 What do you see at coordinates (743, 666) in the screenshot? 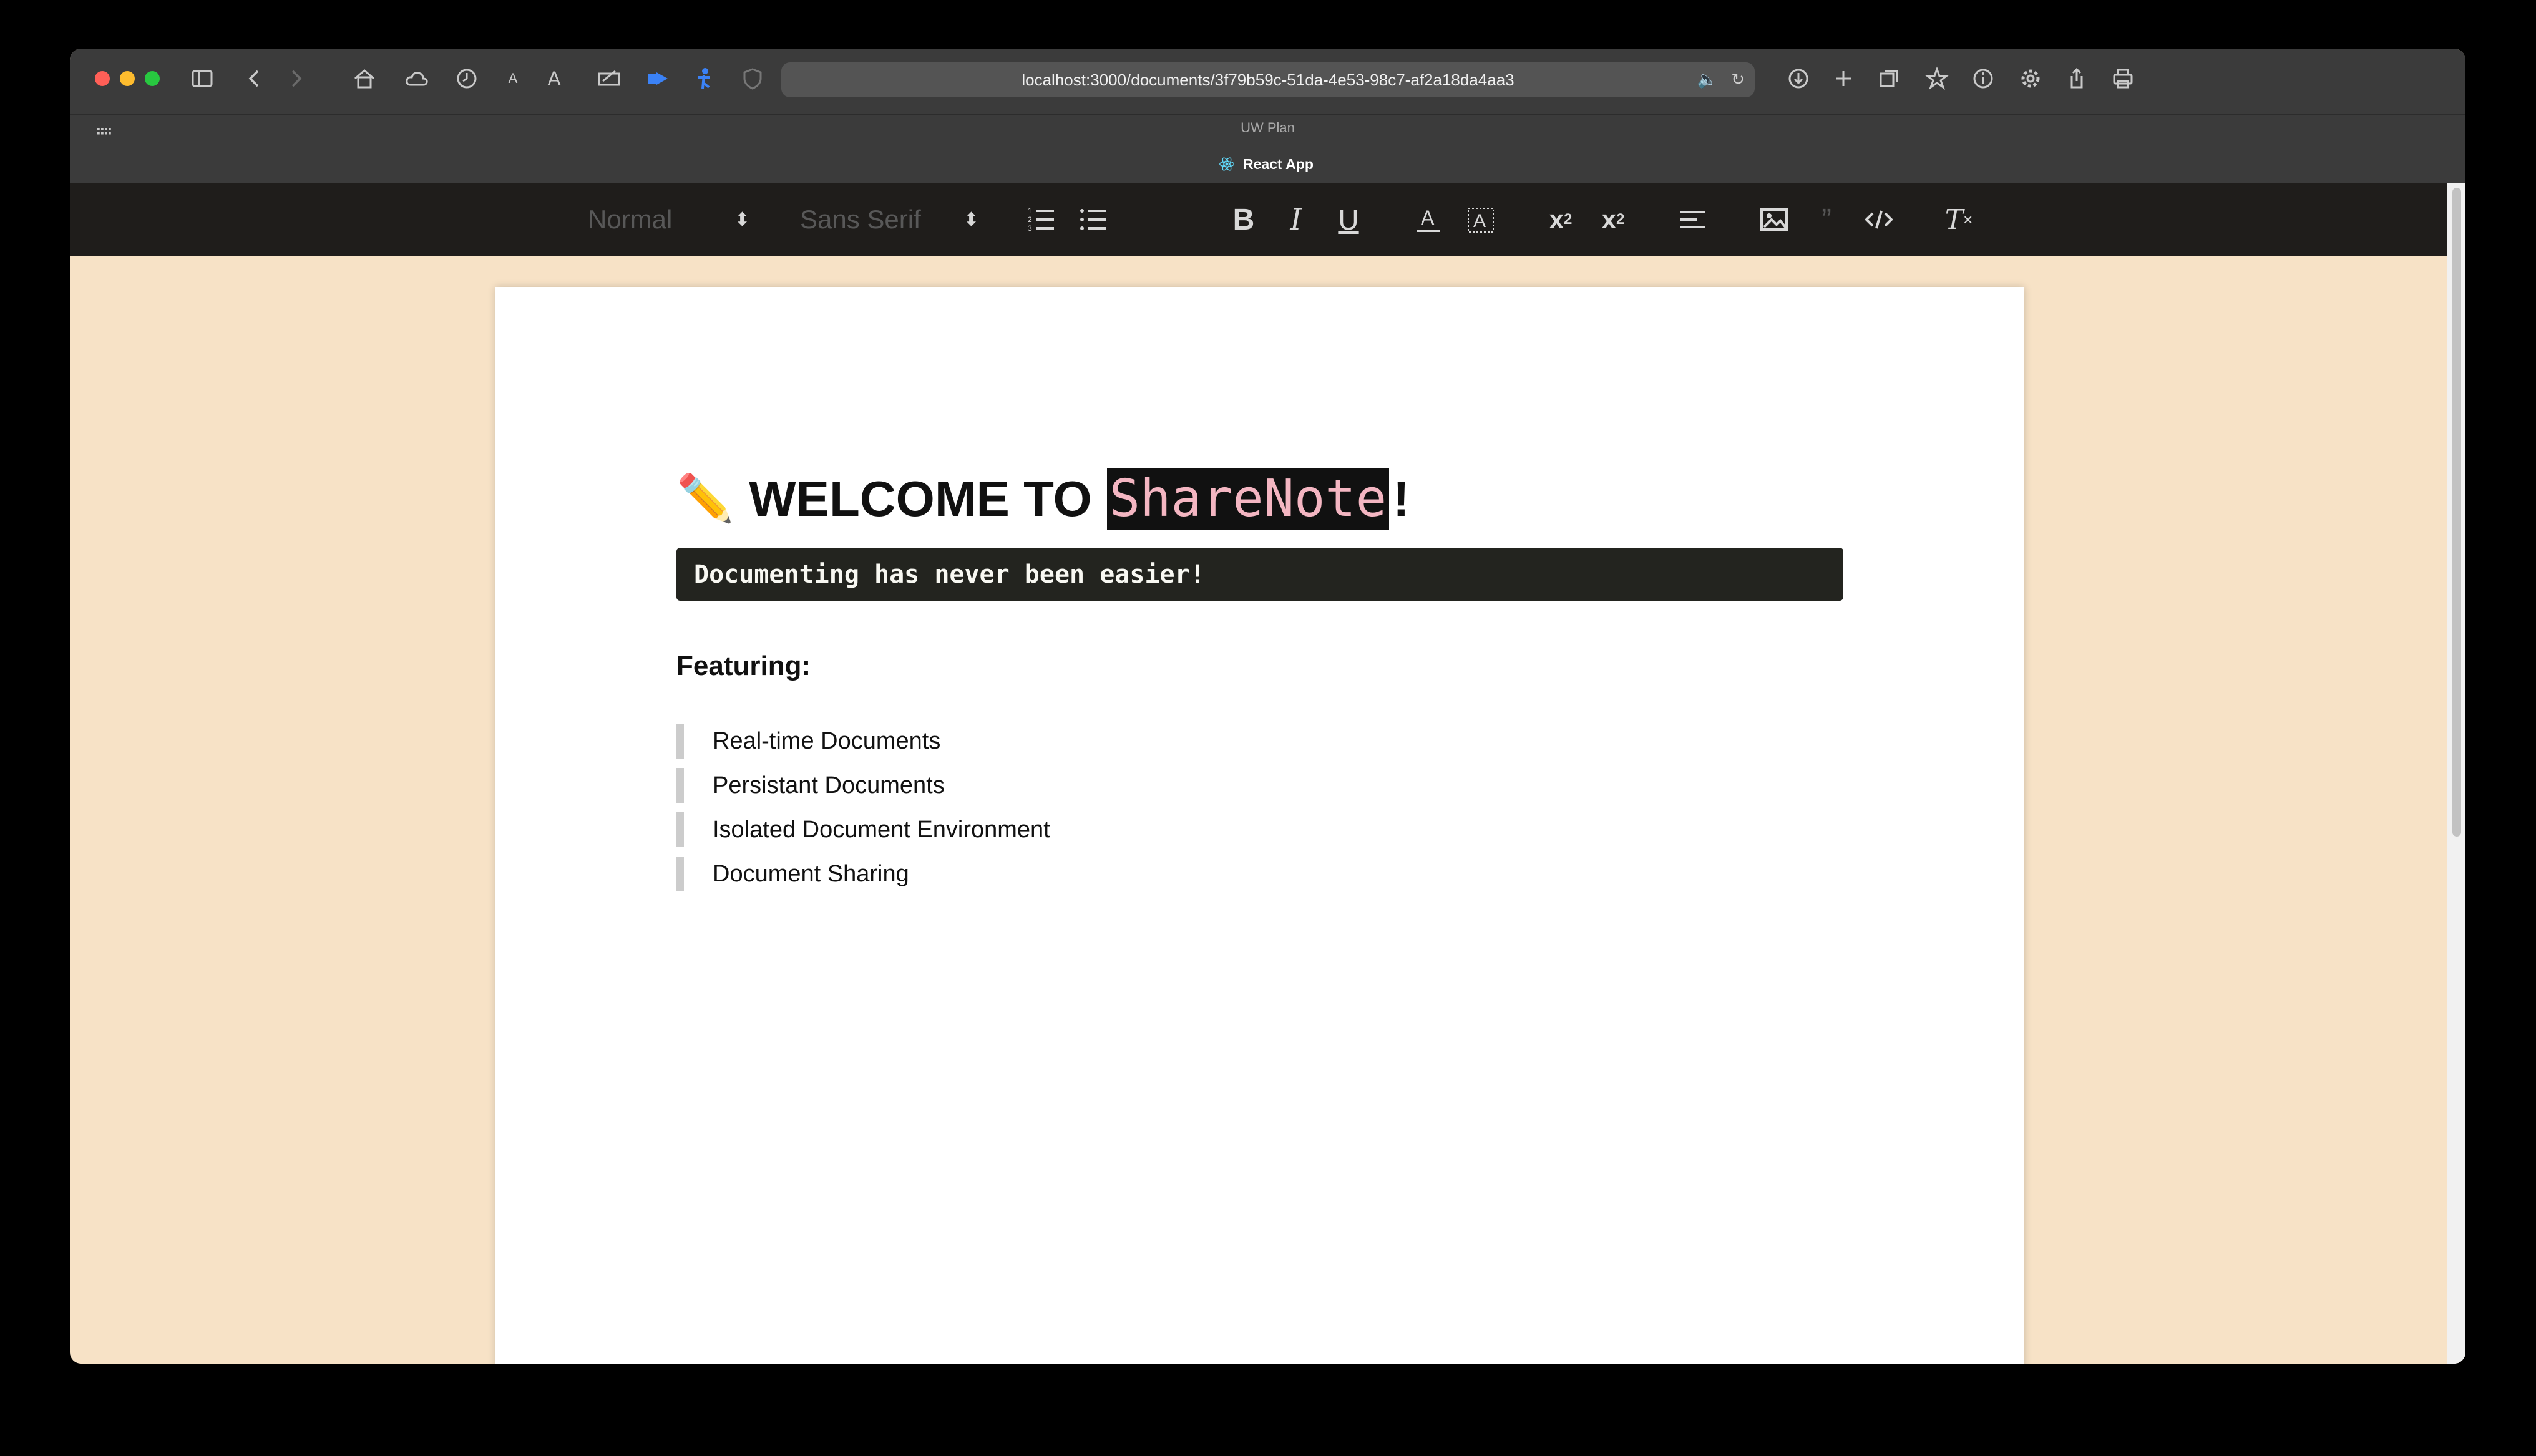
I see `featuring-heading: Featuring:` at bounding box center [743, 666].